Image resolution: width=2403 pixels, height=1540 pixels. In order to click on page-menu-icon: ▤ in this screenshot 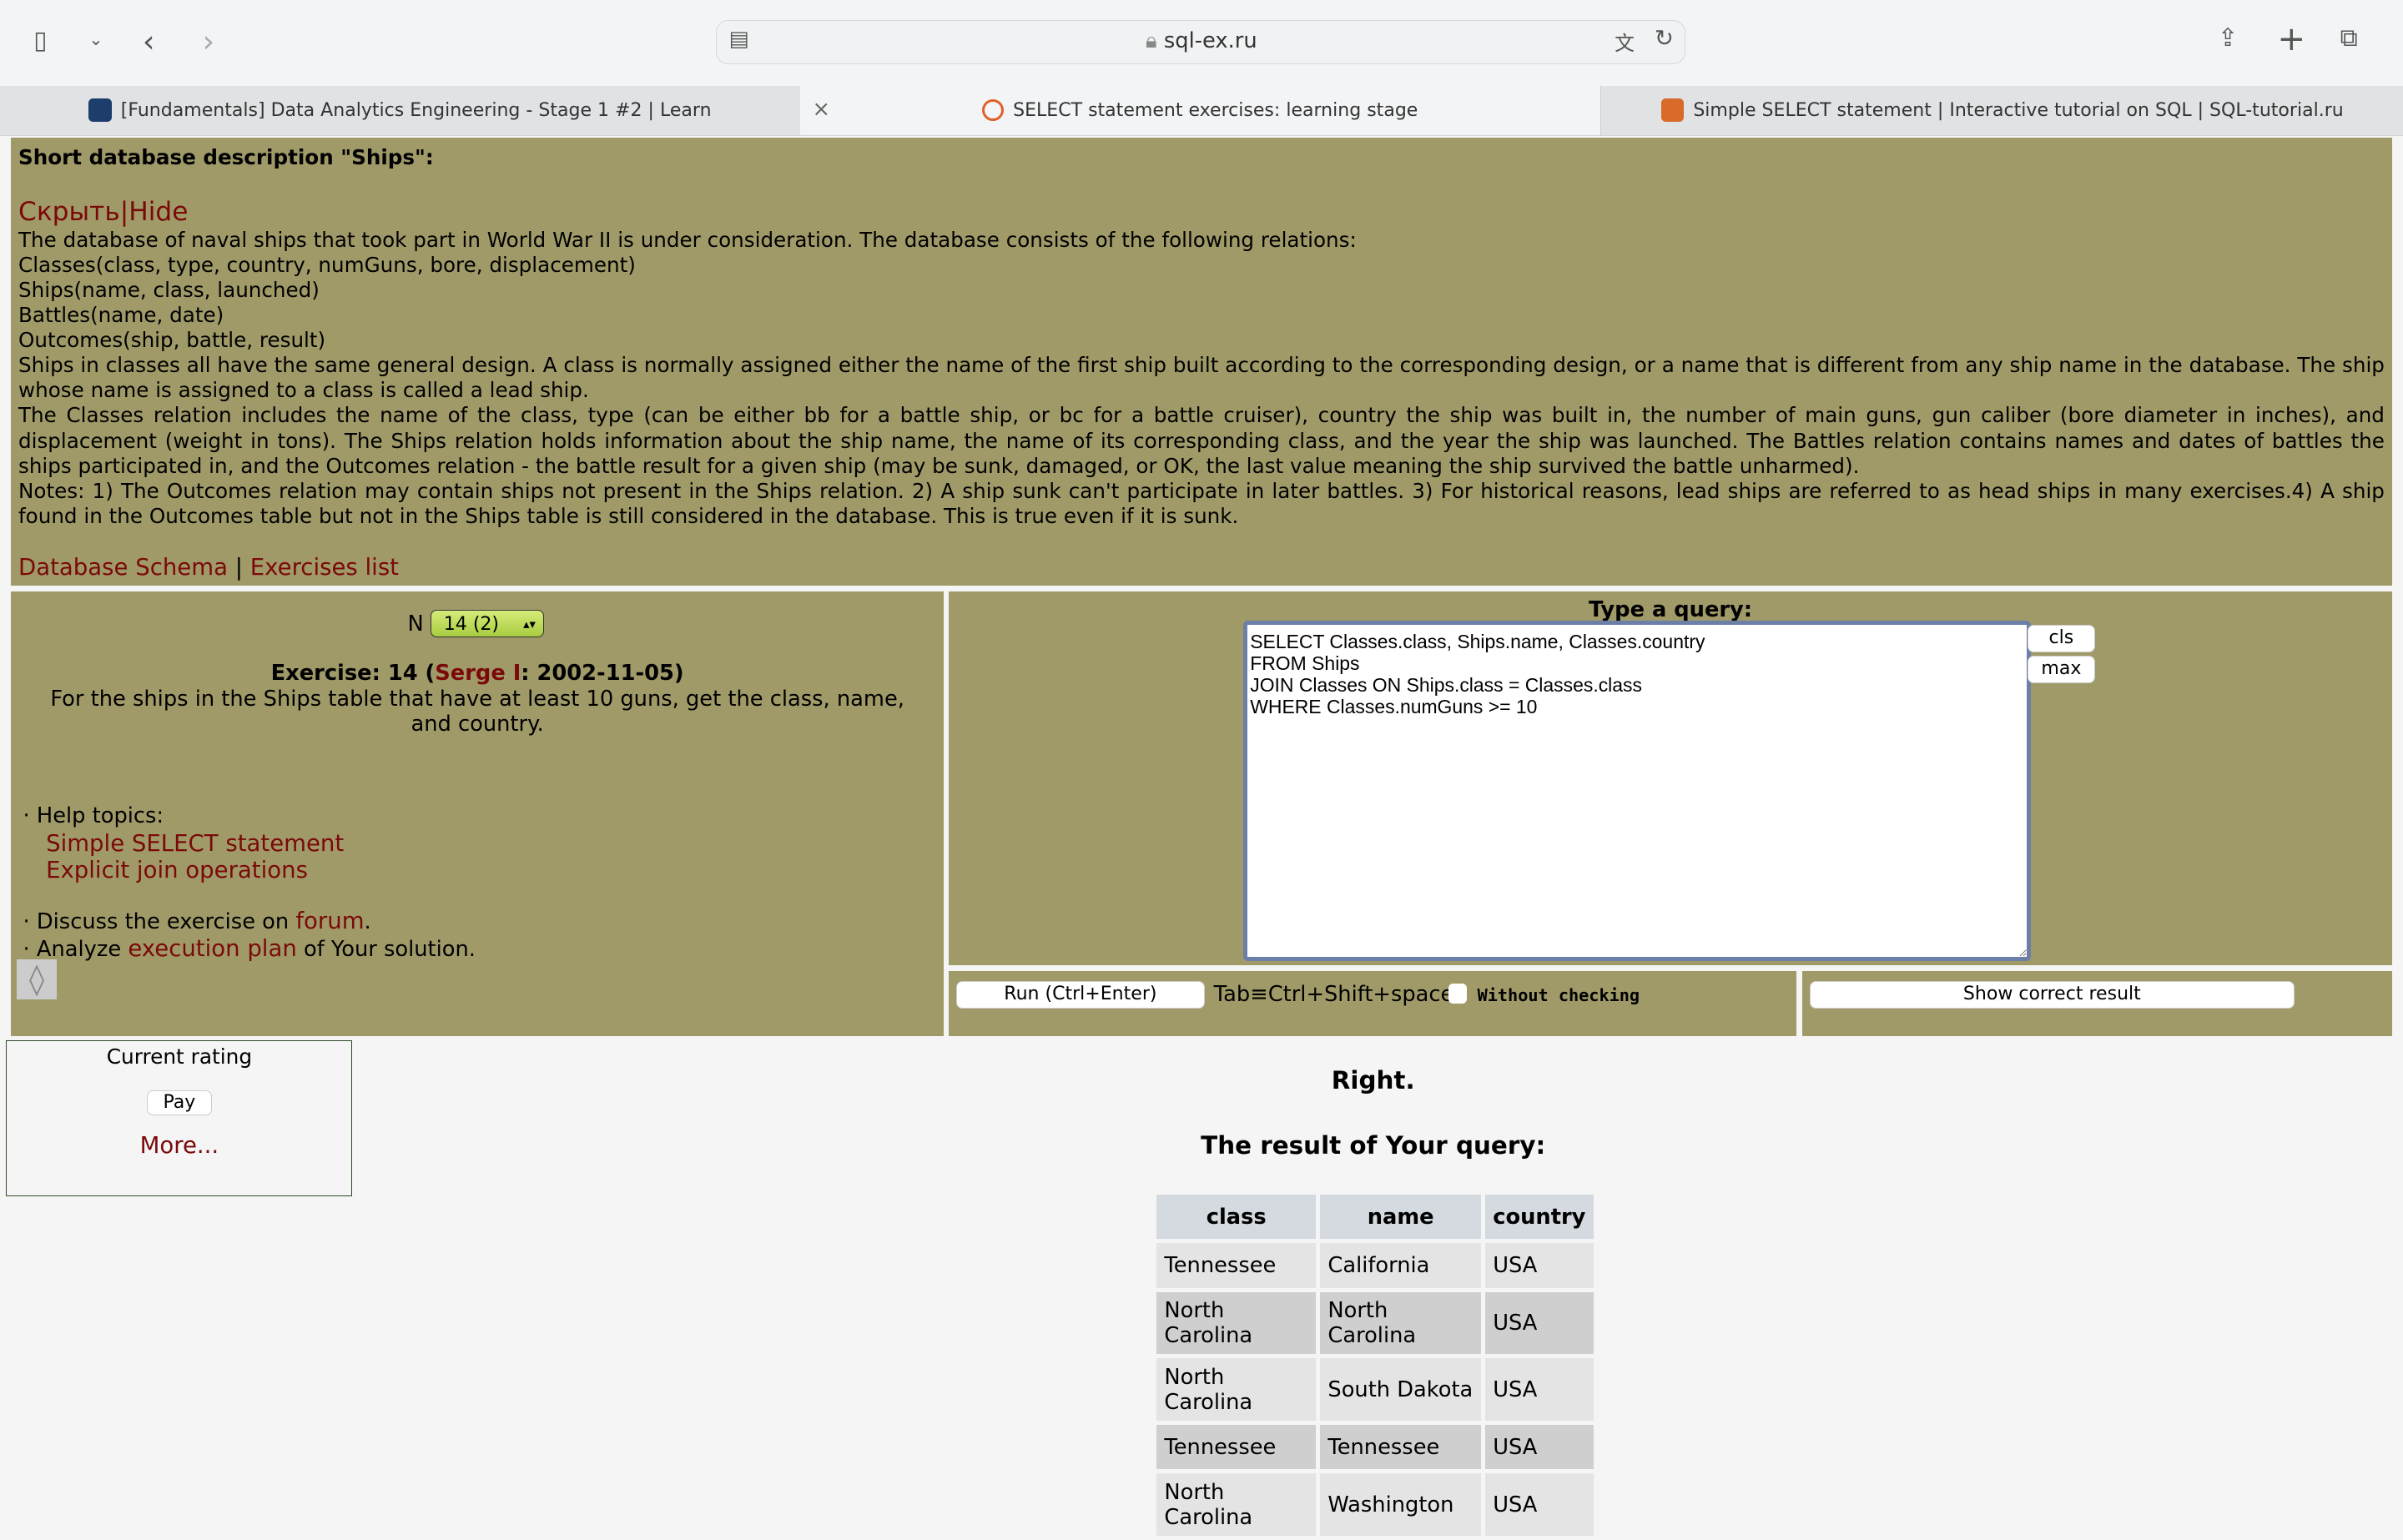, I will do `click(738, 39)`.